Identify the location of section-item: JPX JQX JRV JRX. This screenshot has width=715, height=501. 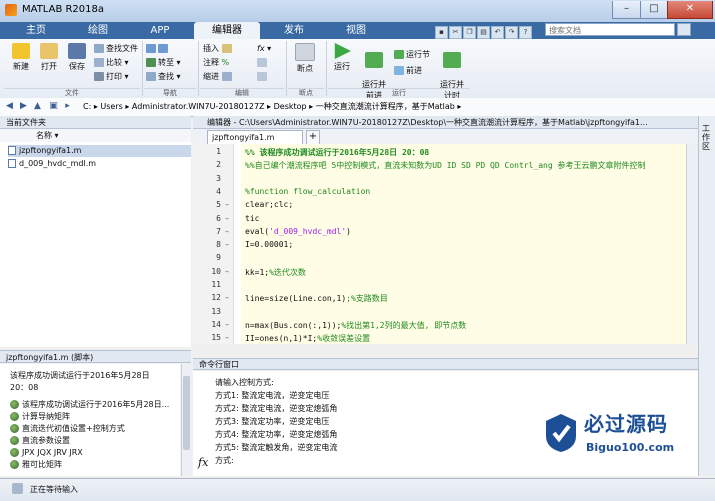
(46, 452).